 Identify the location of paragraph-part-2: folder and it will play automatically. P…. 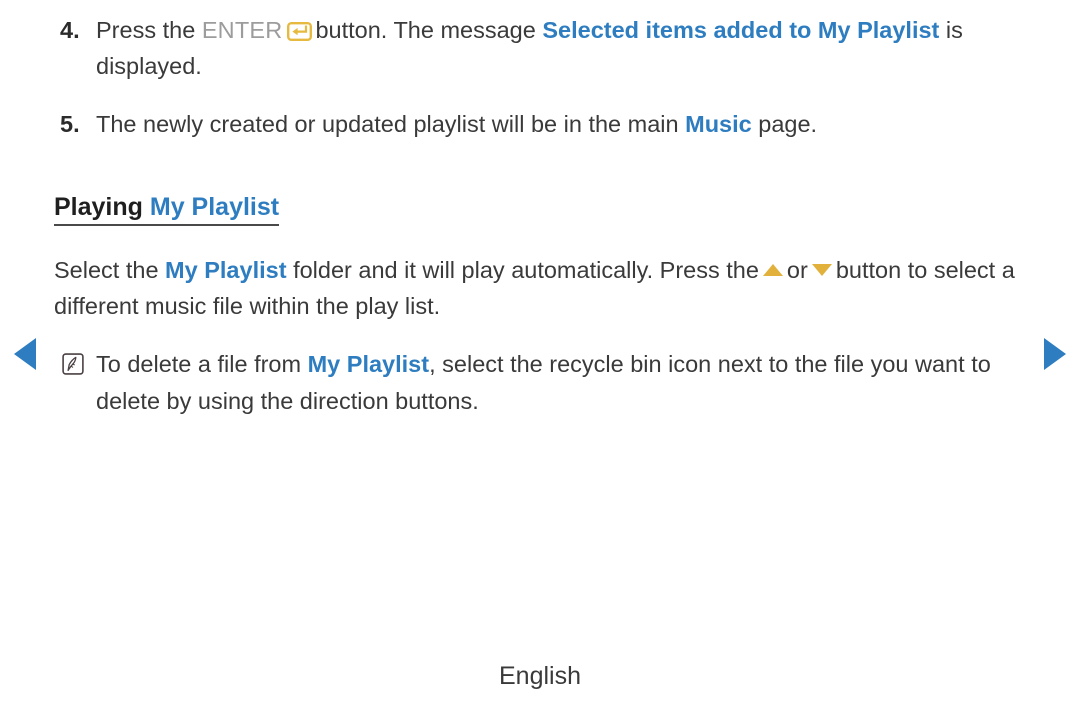
(526, 270).